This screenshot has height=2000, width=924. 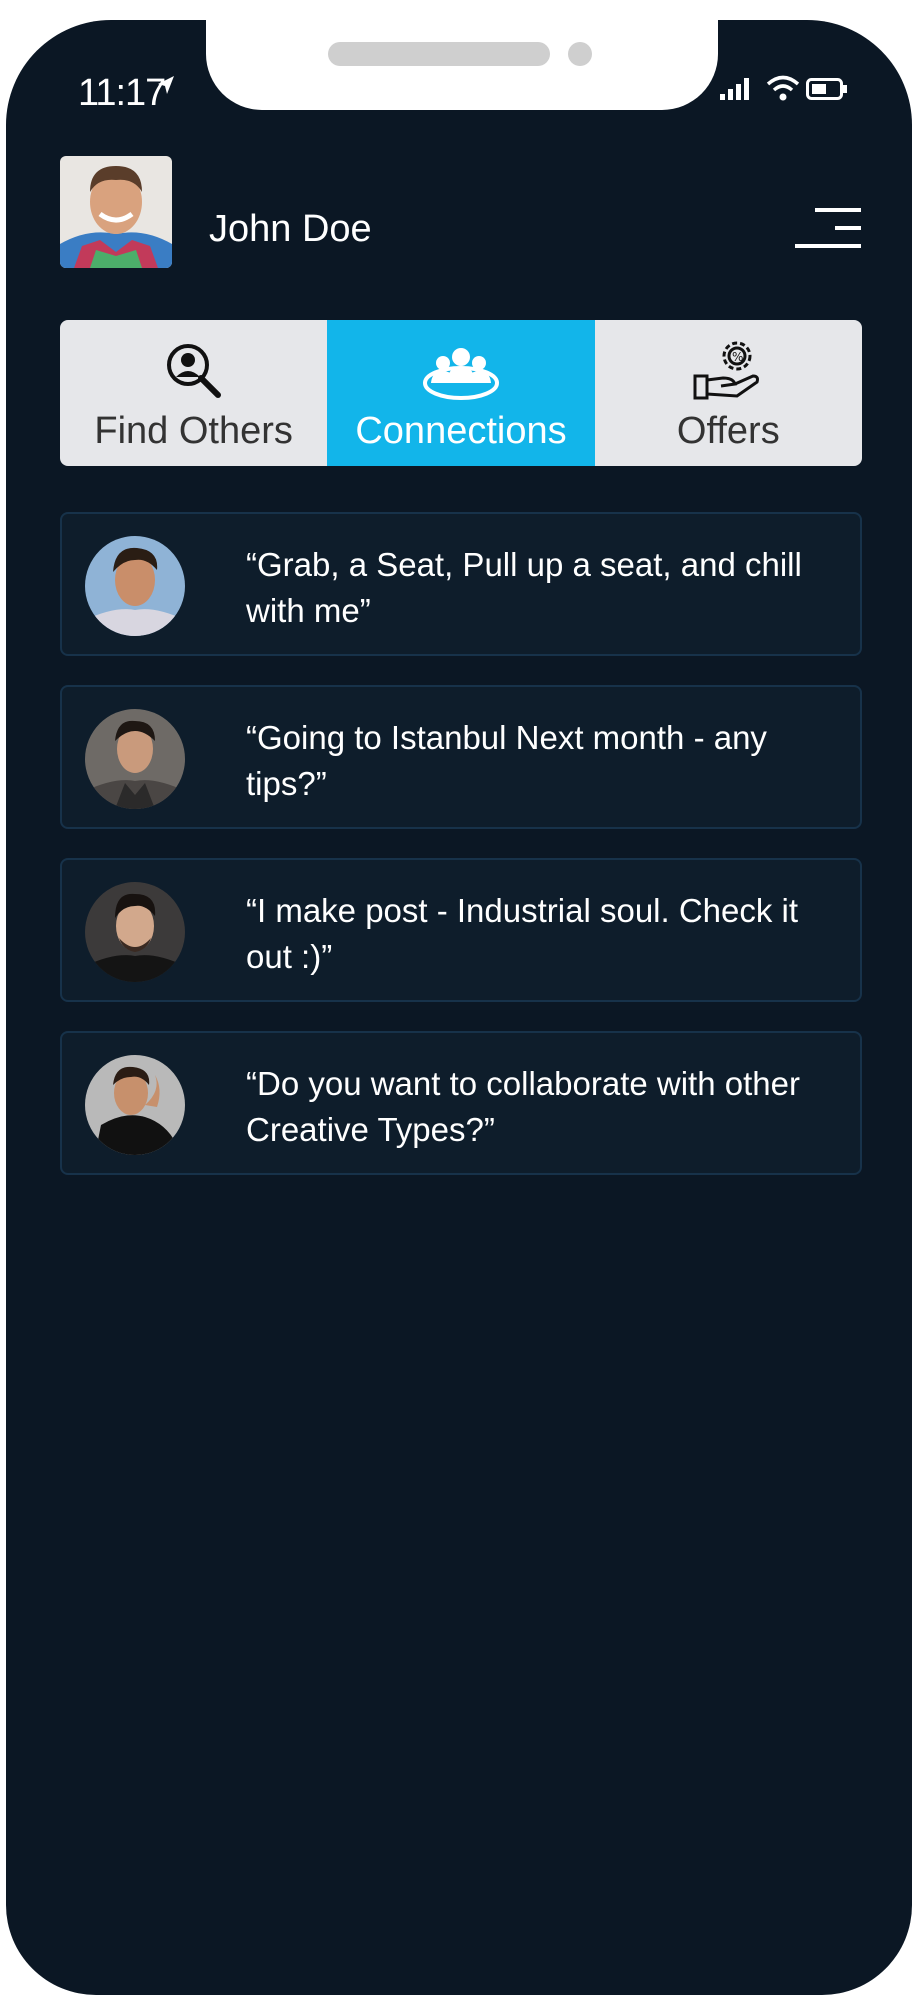 What do you see at coordinates (460, 374) in the screenshot?
I see `group-icon` at bounding box center [460, 374].